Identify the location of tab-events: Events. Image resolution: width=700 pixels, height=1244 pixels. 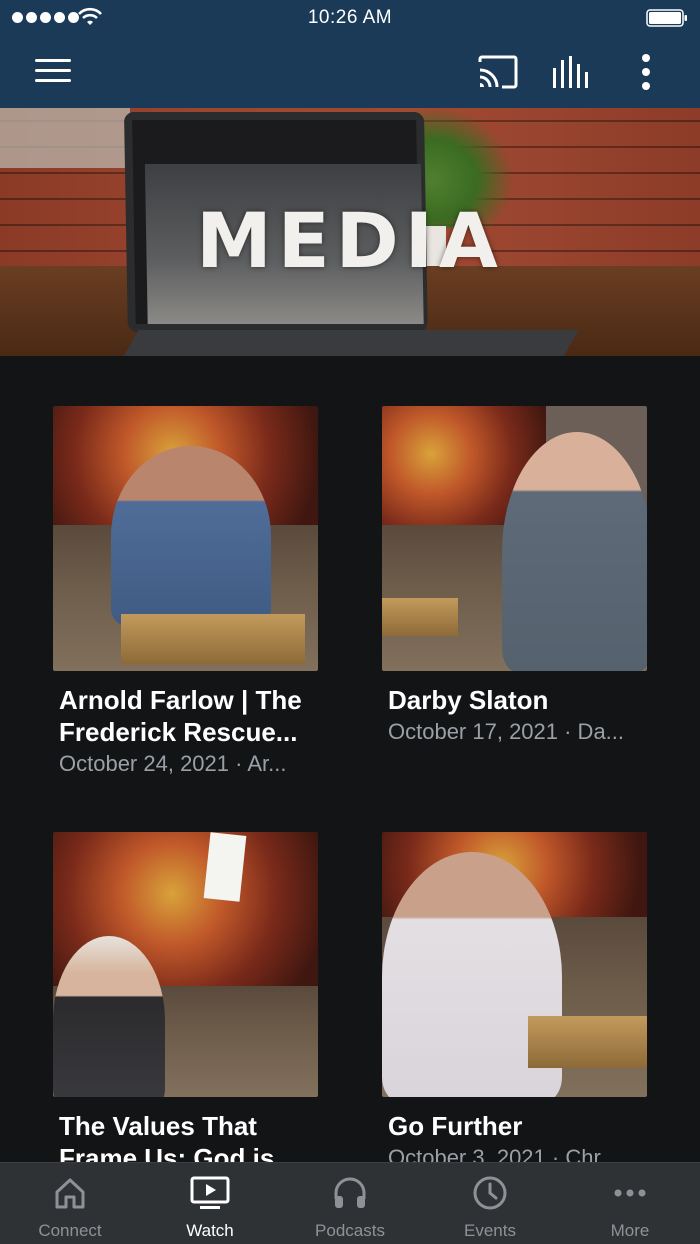
(490, 1203).